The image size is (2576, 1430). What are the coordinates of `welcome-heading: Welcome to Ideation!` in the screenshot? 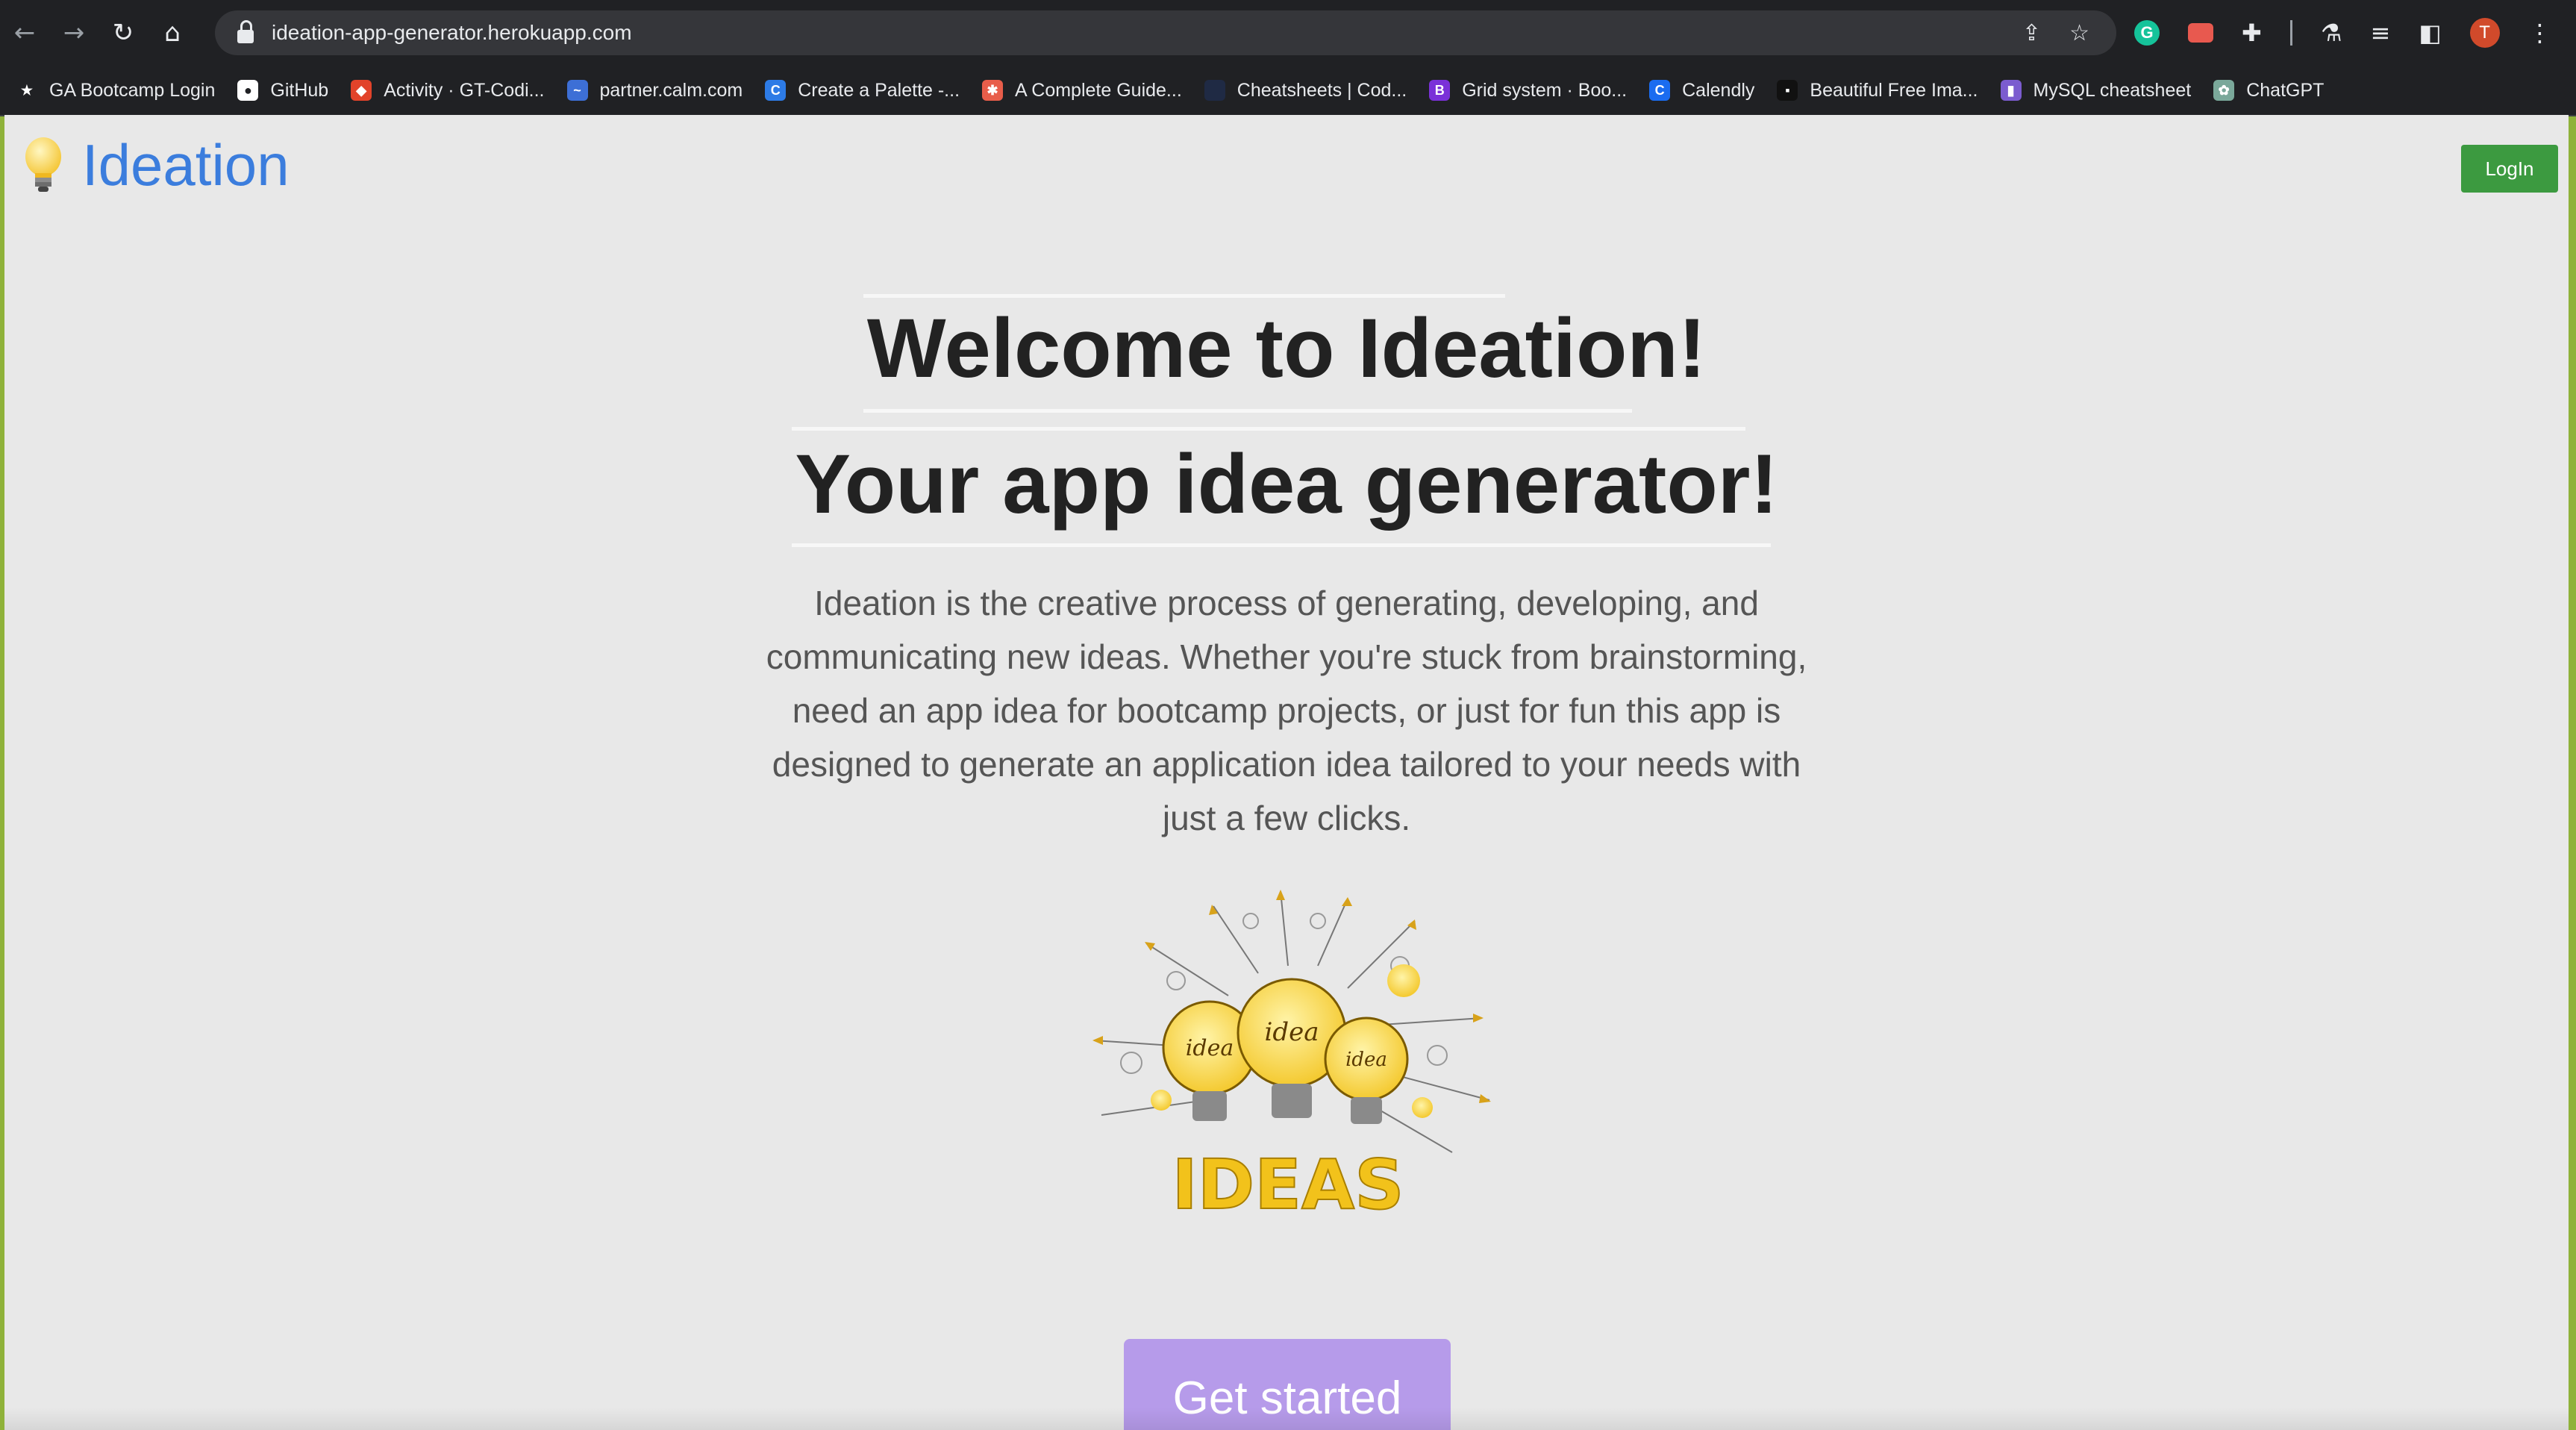 It's located at (1286, 349).